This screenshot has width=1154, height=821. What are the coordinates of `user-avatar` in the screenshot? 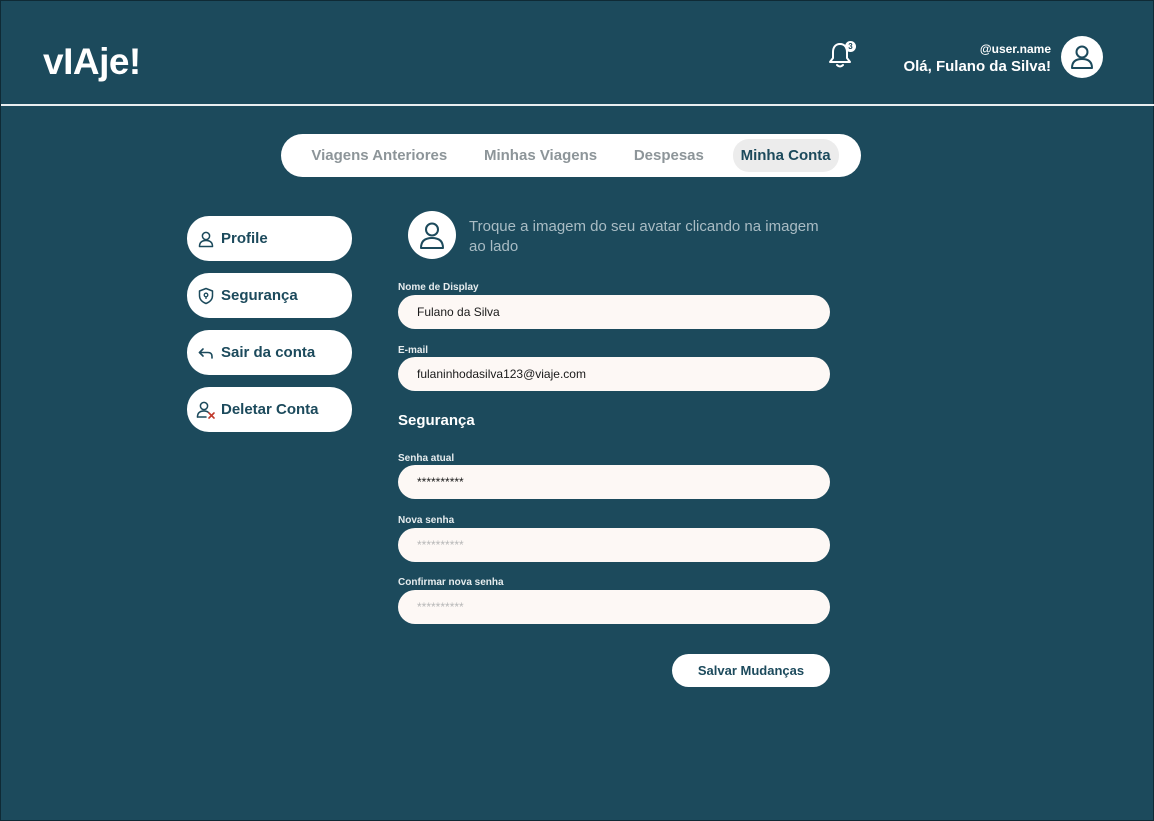 It's located at (1082, 57).